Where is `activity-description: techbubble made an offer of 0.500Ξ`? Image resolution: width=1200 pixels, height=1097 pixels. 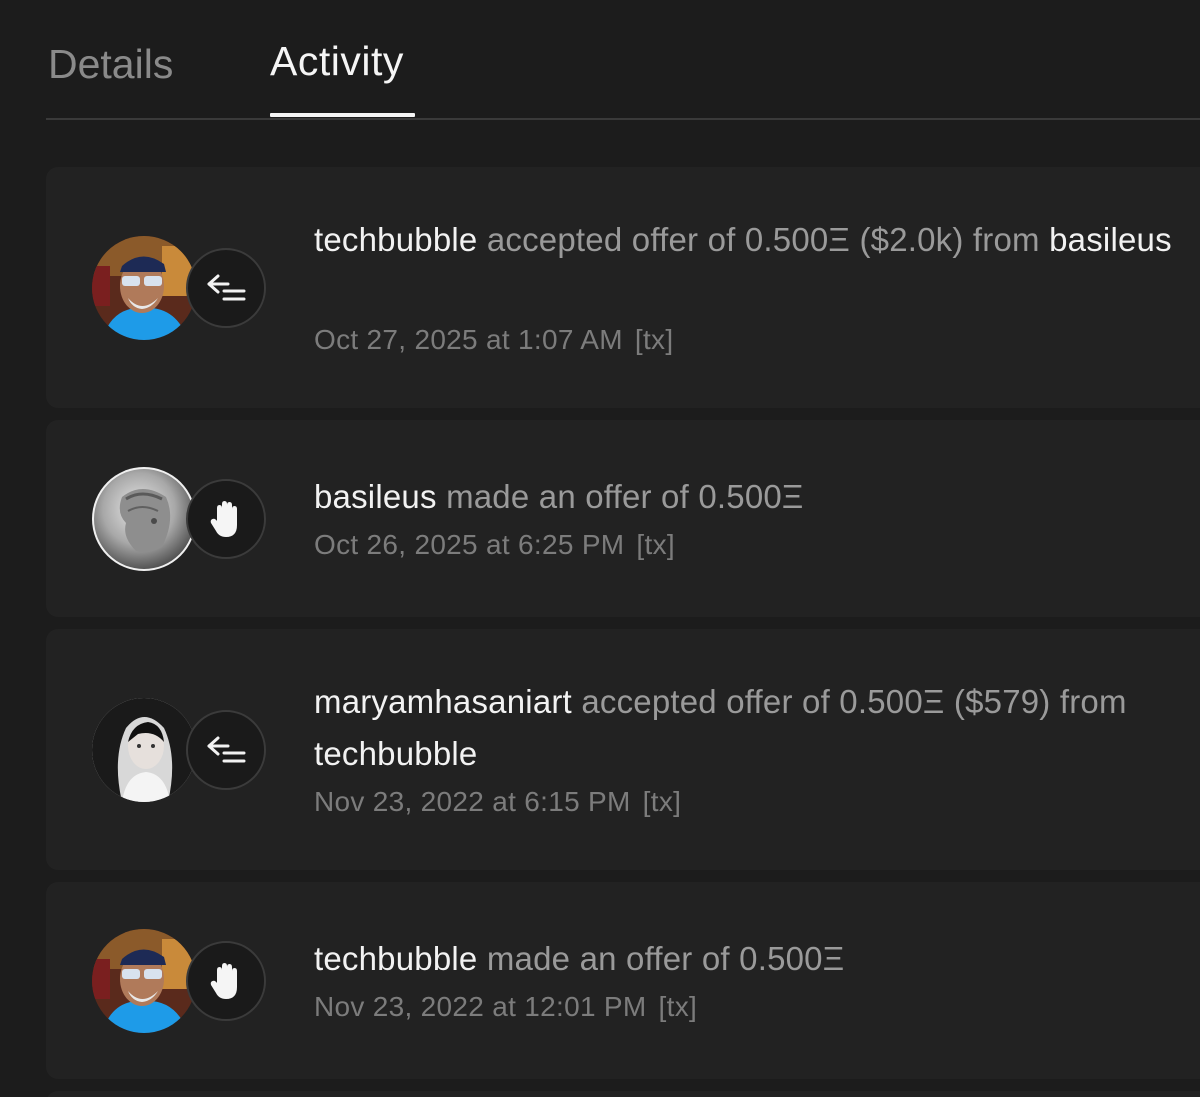 activity-description: techbubble made an offer of 0.500Ξ is located at coordinates (745, 959).